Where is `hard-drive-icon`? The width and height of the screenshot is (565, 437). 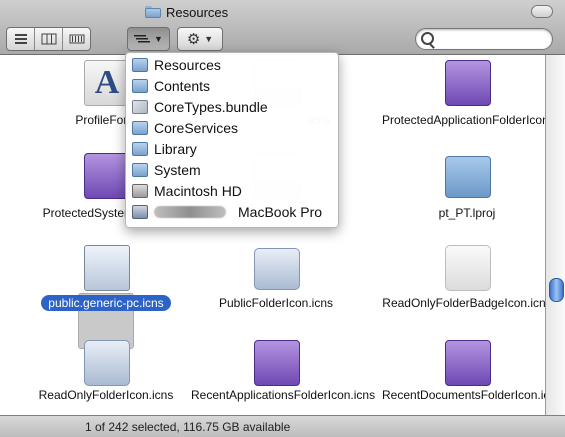
hard-drive-icon is located at coordinates (140, 191).